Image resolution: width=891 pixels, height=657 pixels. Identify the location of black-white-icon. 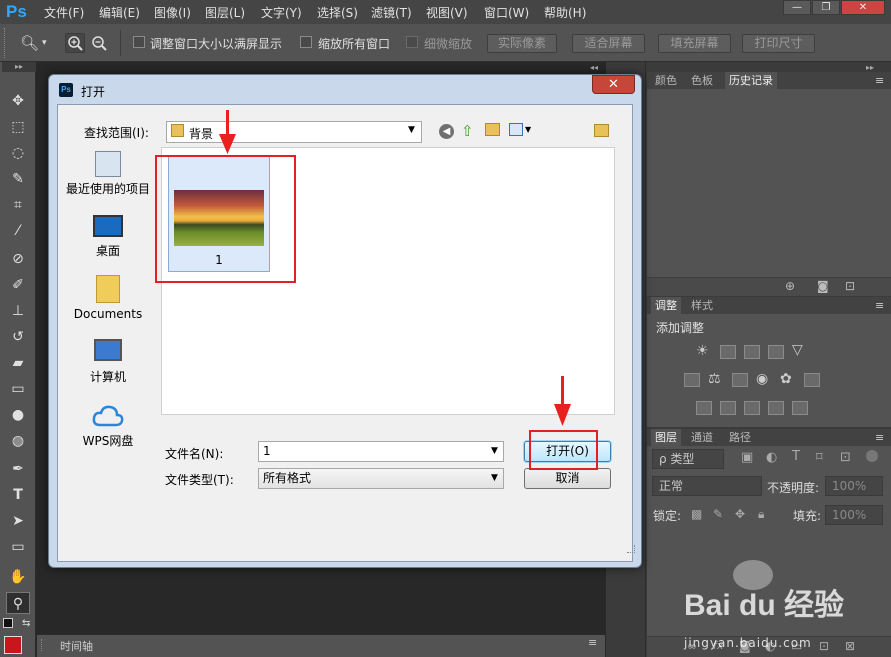
(740, 380).